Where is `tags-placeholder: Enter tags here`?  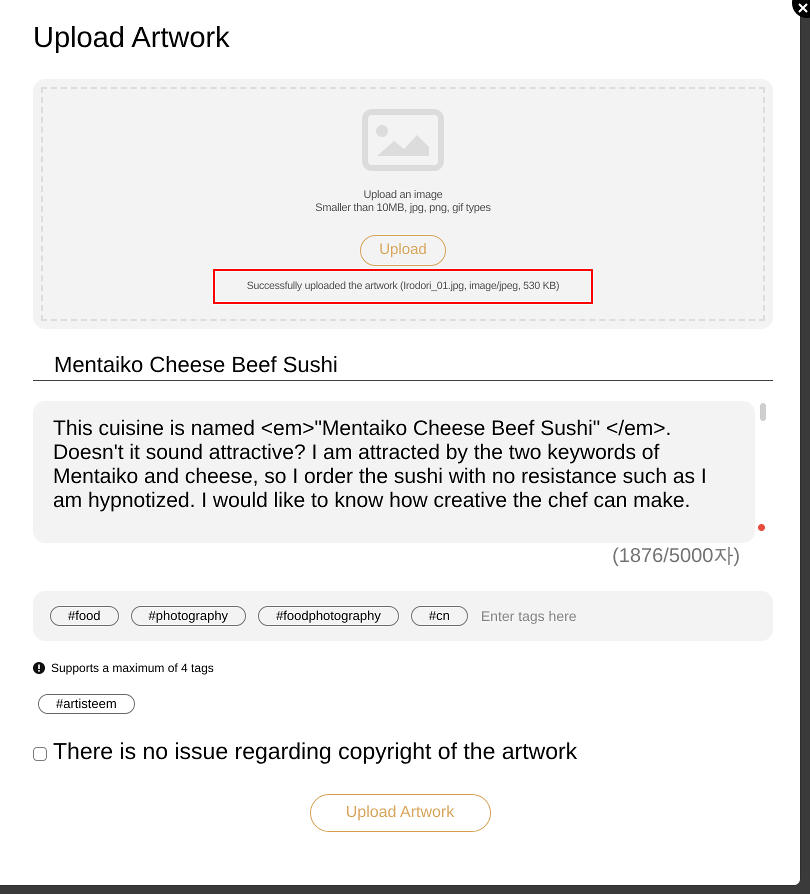
tags-placeholder: Enter tags here is located at coordinates (528, 616).